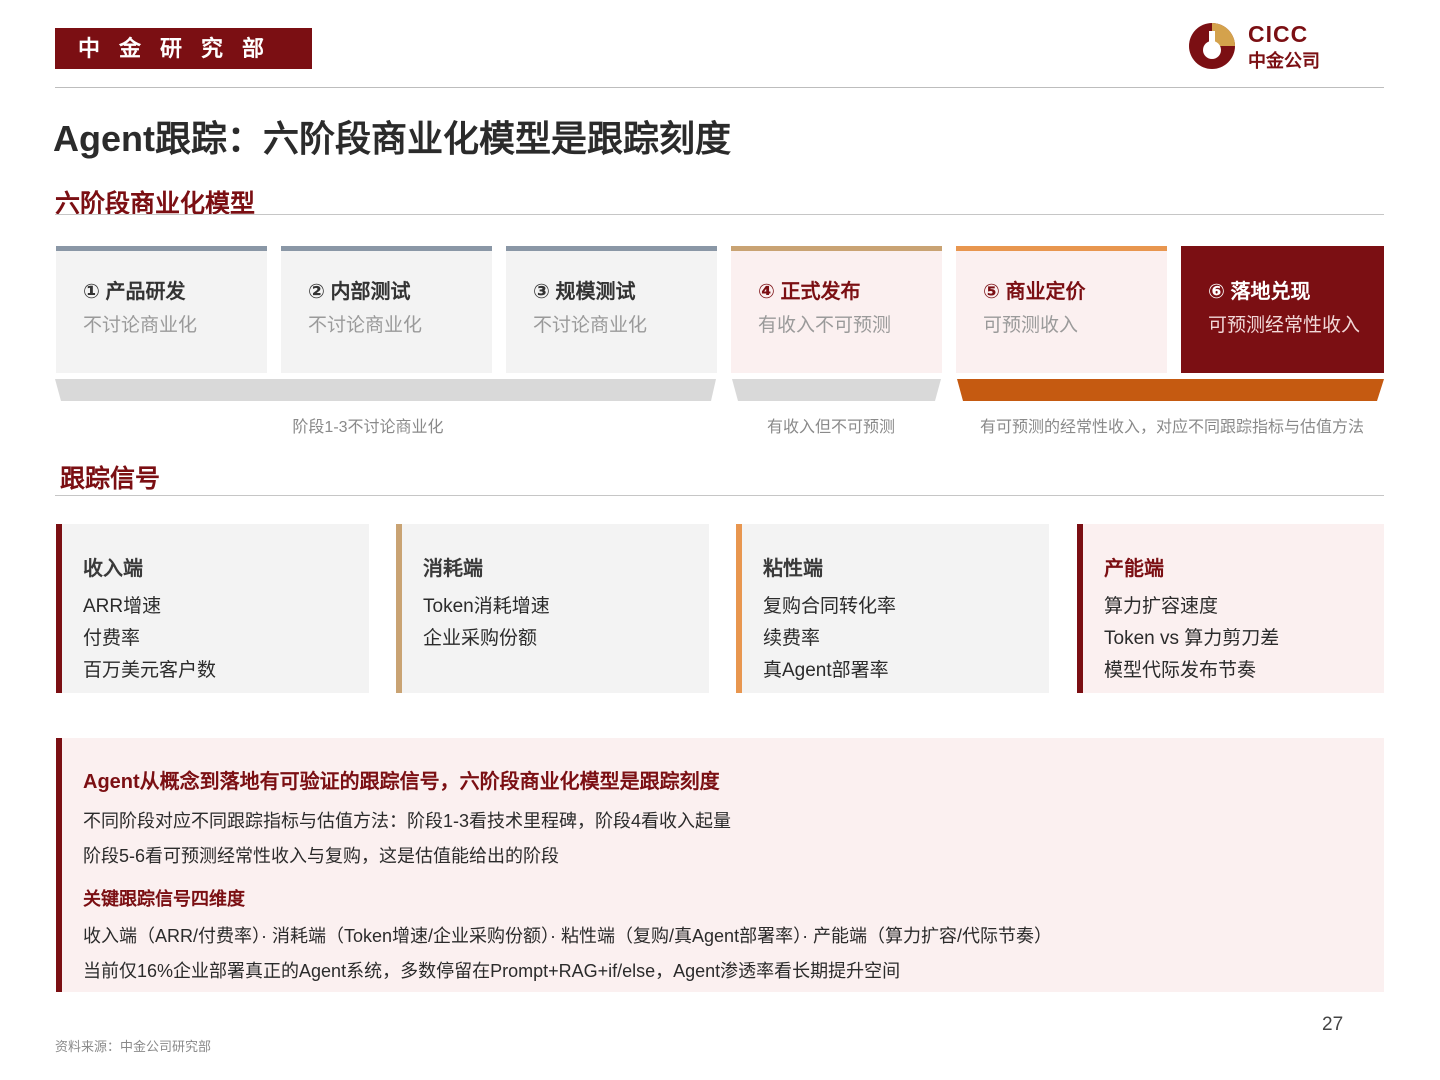 This screenshot has width=1440, height=1080. I want to click on stage-name: ⑥ 落地兑现, so click(1259, 292).